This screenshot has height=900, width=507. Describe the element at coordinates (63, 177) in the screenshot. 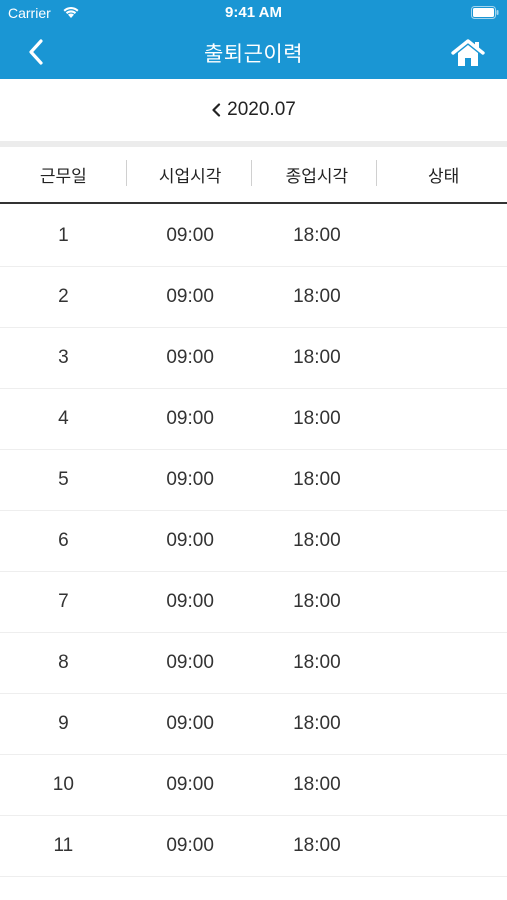

I see `column-header-workday: 근무일` at that location.